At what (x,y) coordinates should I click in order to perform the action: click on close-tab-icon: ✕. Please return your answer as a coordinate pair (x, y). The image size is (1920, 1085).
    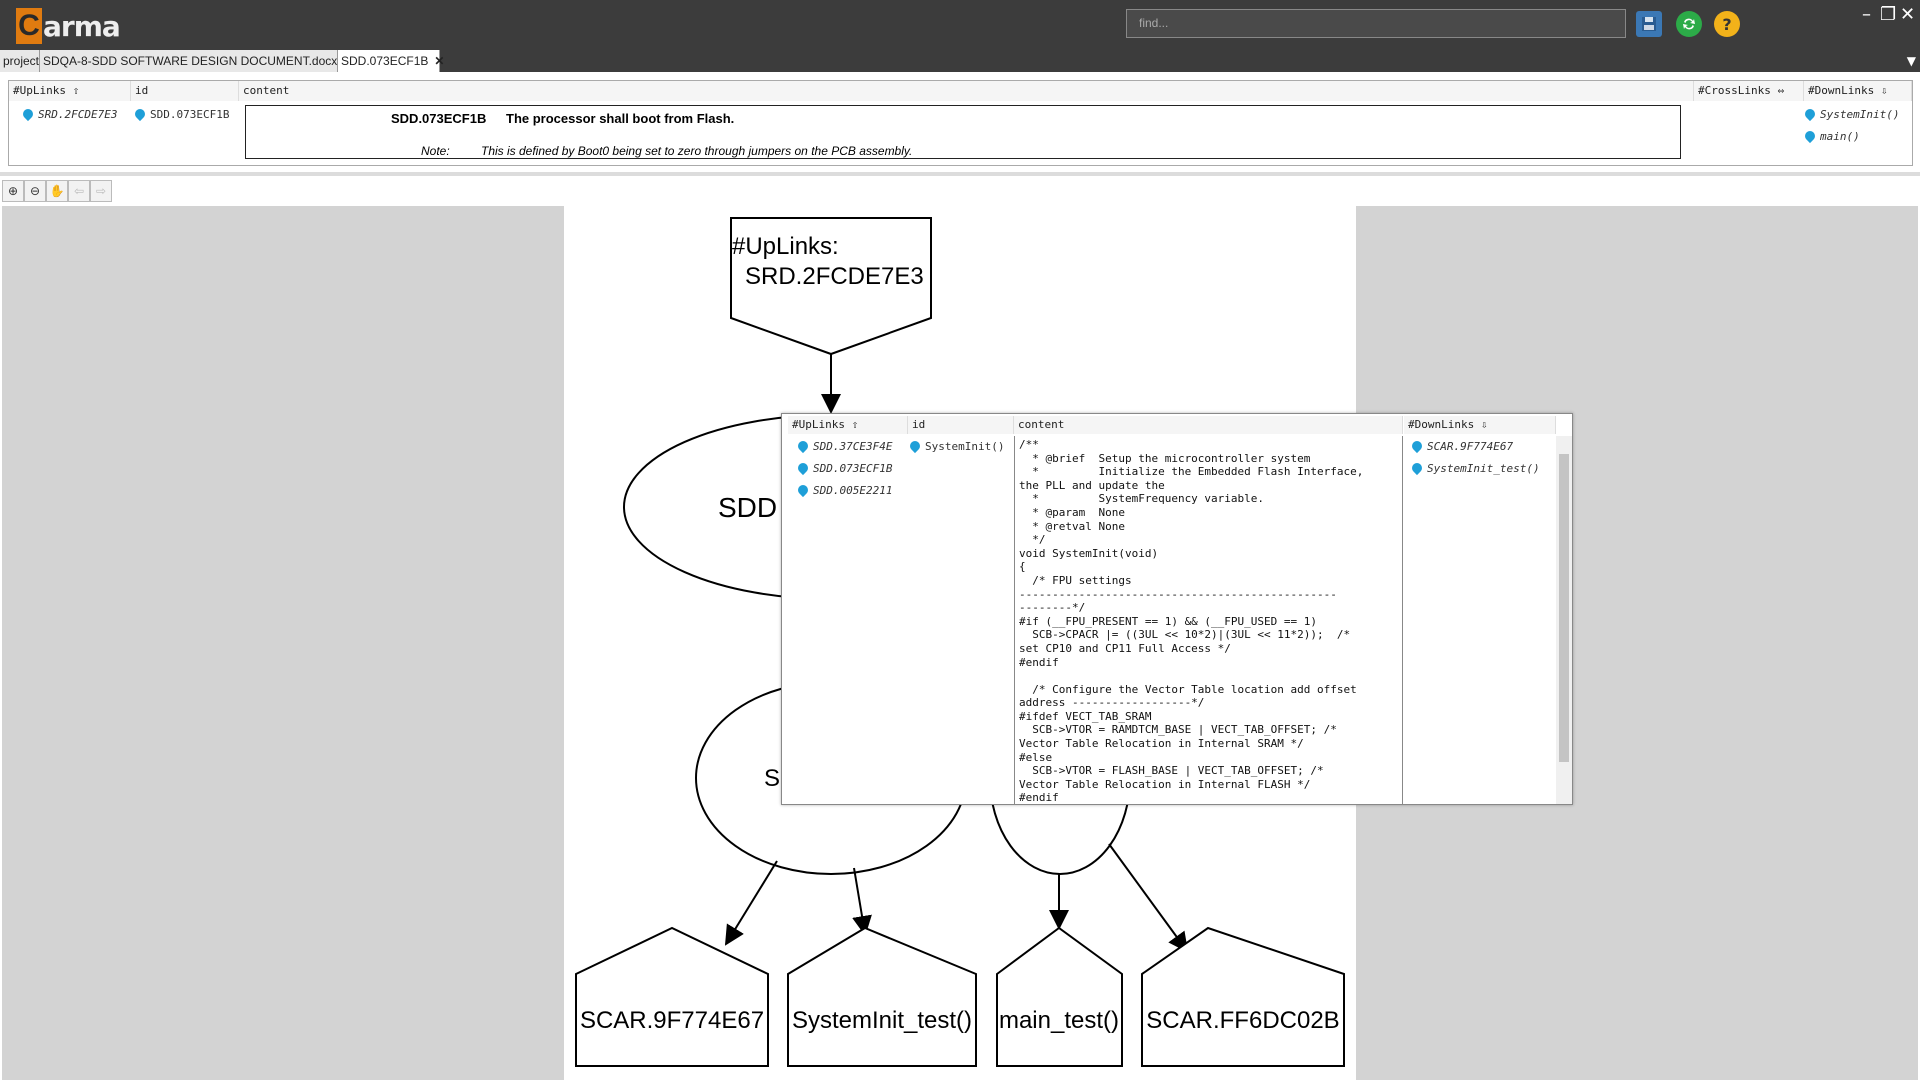
    Looking at the image, I should click on (439, 61).